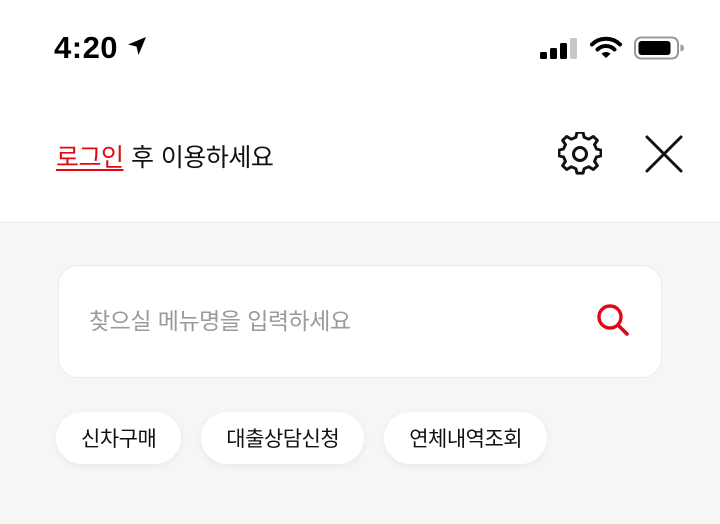  Describe the element at coordinates (466, 438) in the screenshot. I see `chip-overdue-inquiry: 연체내역조회` at that location.